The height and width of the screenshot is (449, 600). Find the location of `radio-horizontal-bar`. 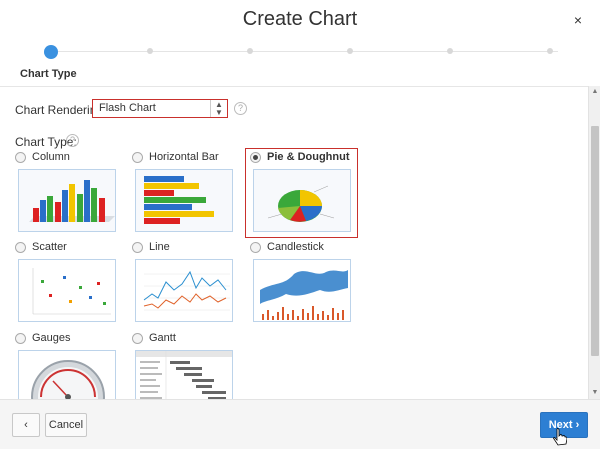

radio-horizontal-bar is located at coordinates (137, 157).